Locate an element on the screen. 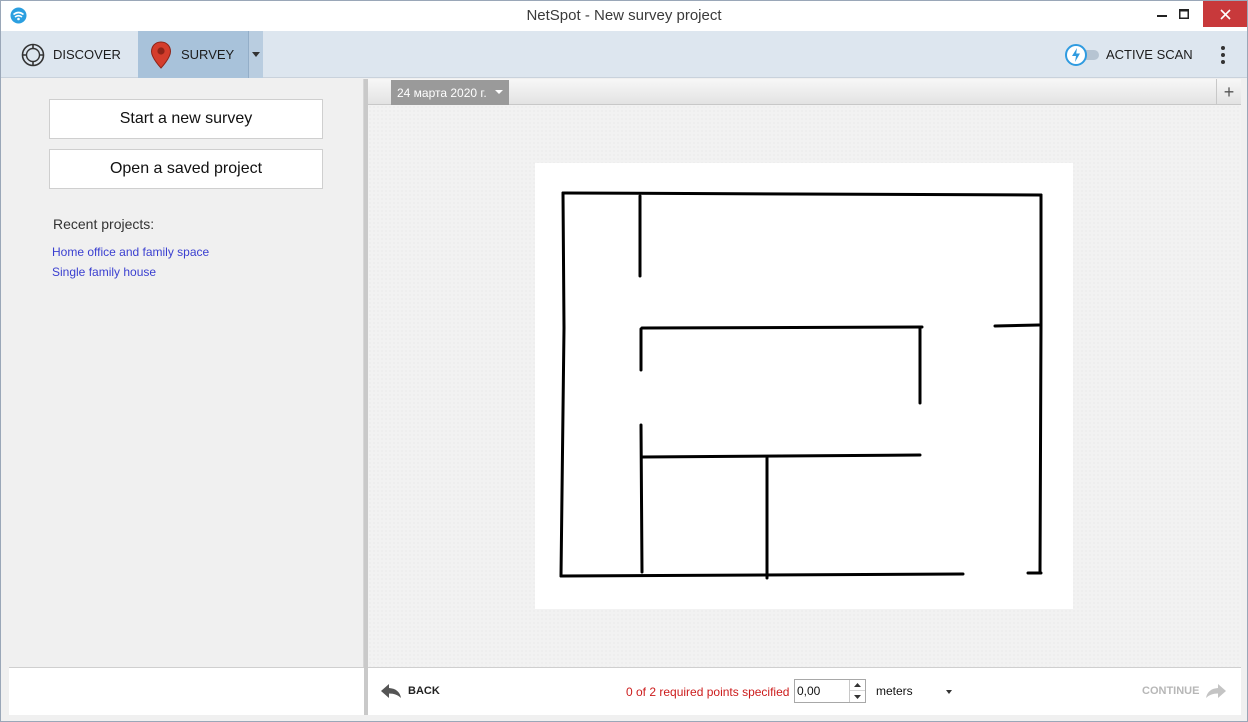 The image size is (1248, 722). left-footer is located at coordinates (186, 691).